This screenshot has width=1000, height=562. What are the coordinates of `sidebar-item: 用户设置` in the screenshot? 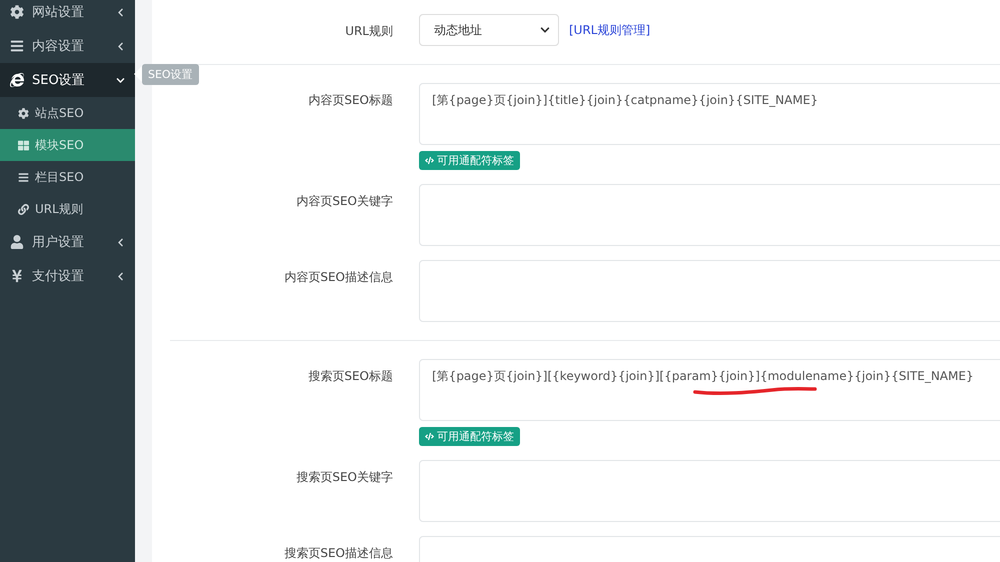 It's located at (67, 242).